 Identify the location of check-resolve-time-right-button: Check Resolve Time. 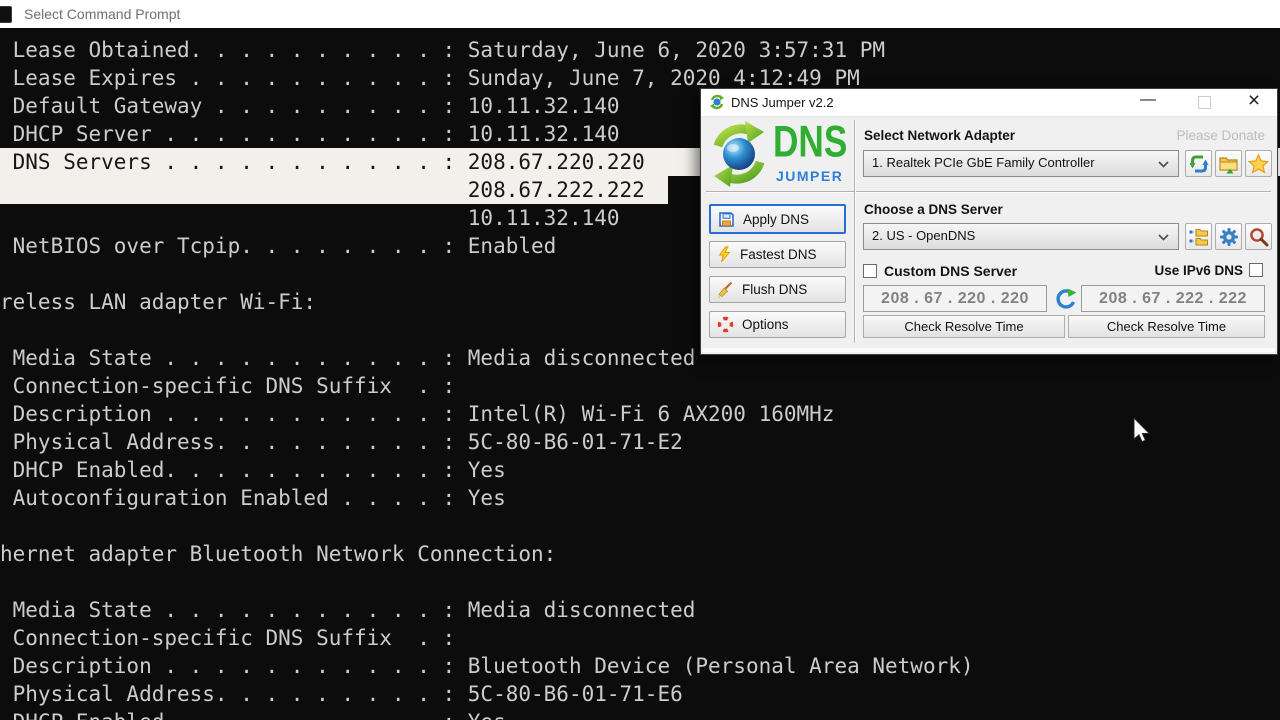
(1166, 326).